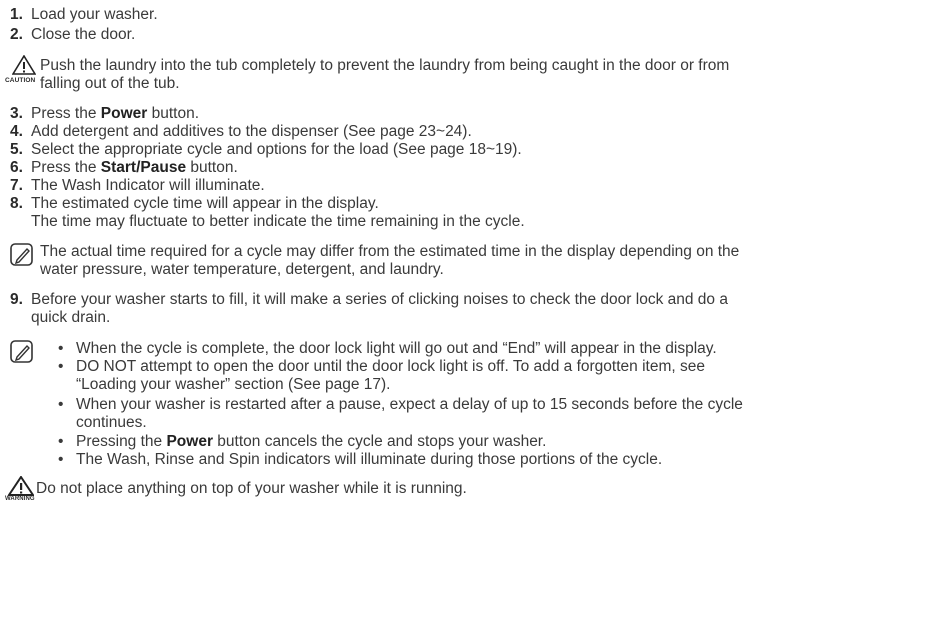 The width and height of the screenshot is (925, 619). I want to click on step-number: 6., so click(16, 167).